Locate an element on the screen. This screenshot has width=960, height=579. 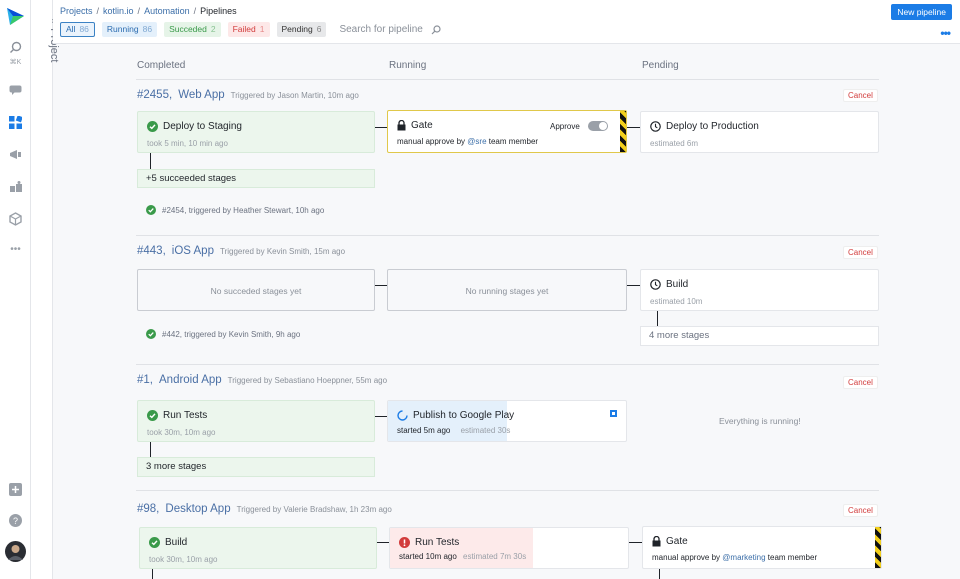
filter-label: Failed is located at coordinates (244, 29).